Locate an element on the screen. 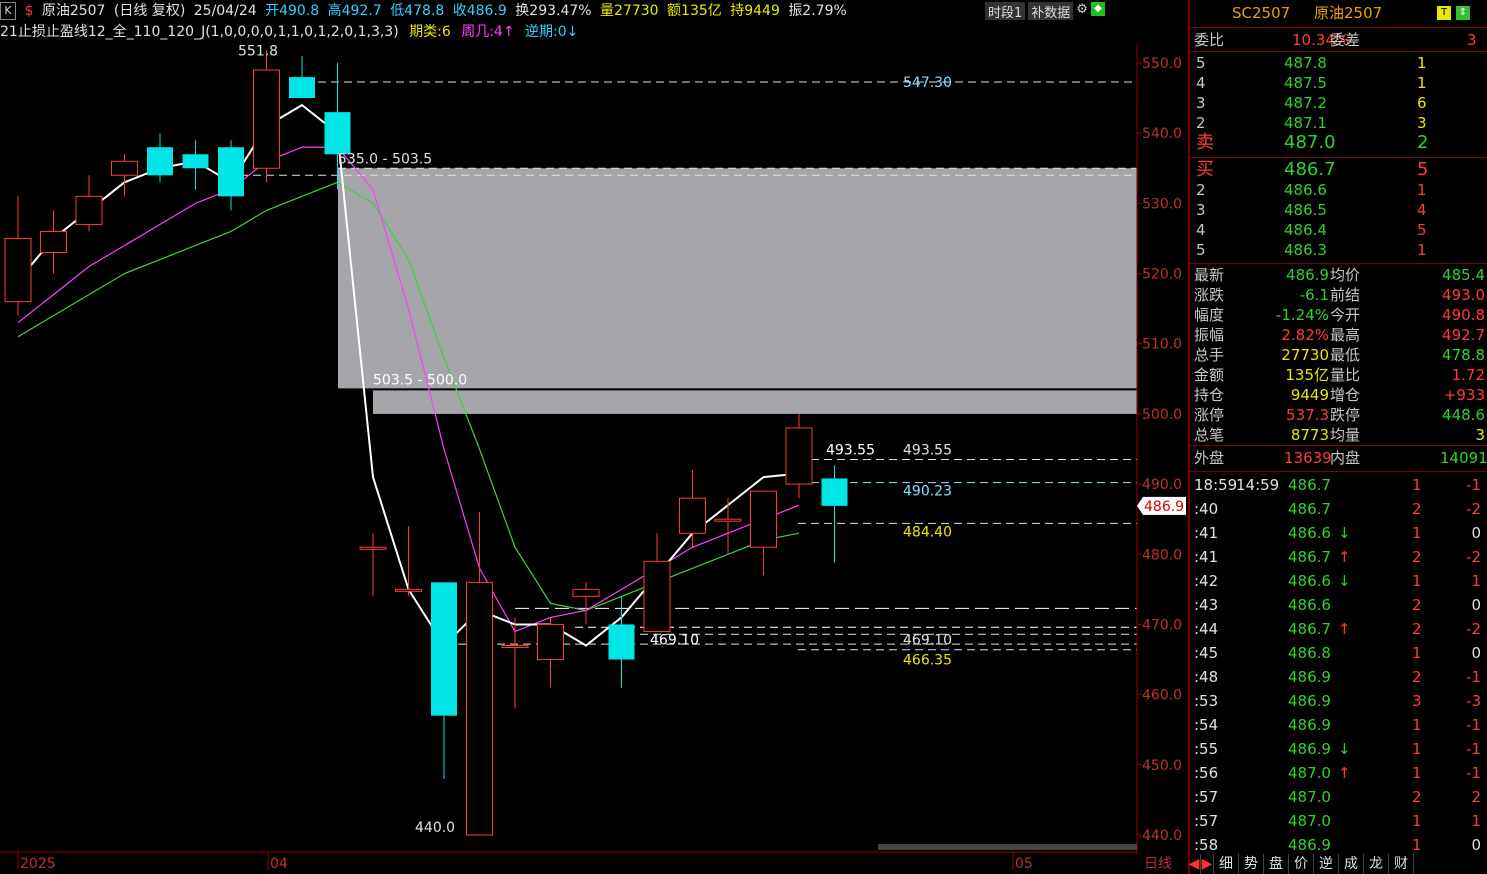 The width and height of the screenshot is (1487, 874). inner-label: 内盘 is located at coordinates (1345, 458).